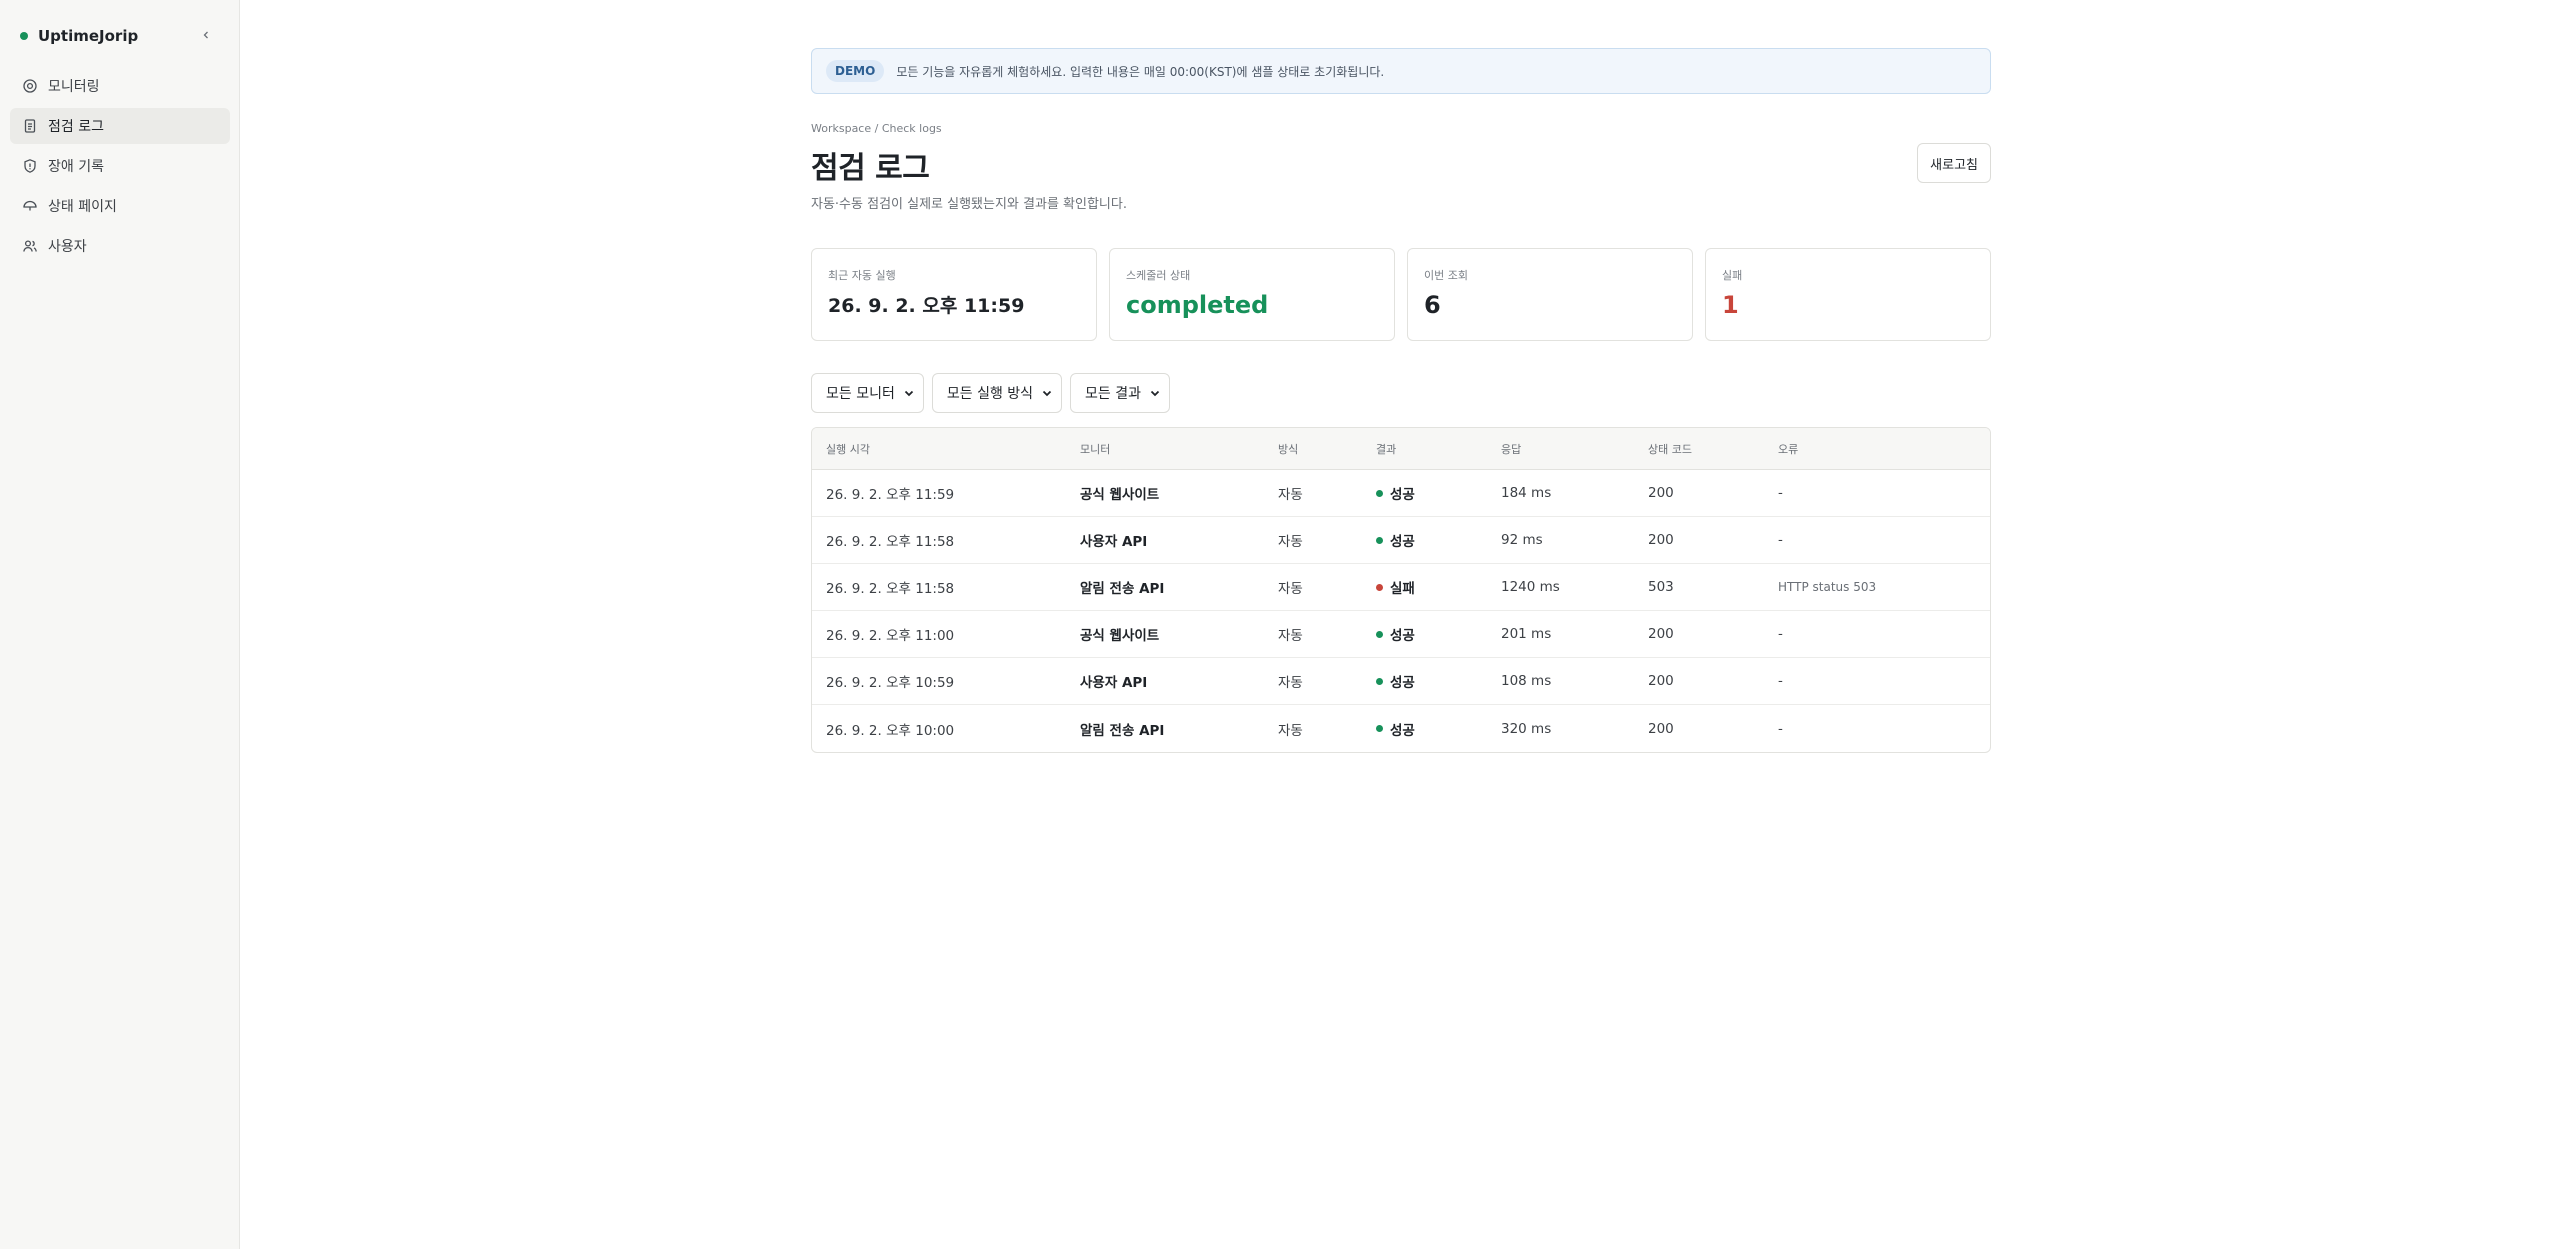 This screenshot has width=2560, height=1249. Describe the element at coordinates (954, 294) in the screenshot. I see `stat-card-last-run: 최근 자동 실행 26. 9. 2. 오후 11:59` at that location.